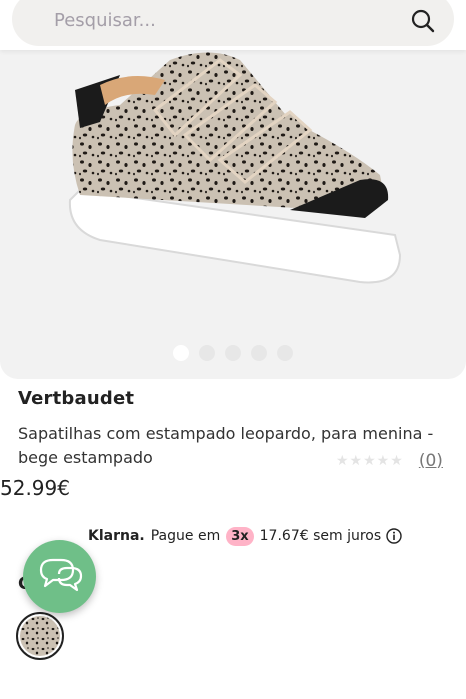  Describe the element at coordinates (423, 21) in the screenshot. I see `search-icon` at that location.